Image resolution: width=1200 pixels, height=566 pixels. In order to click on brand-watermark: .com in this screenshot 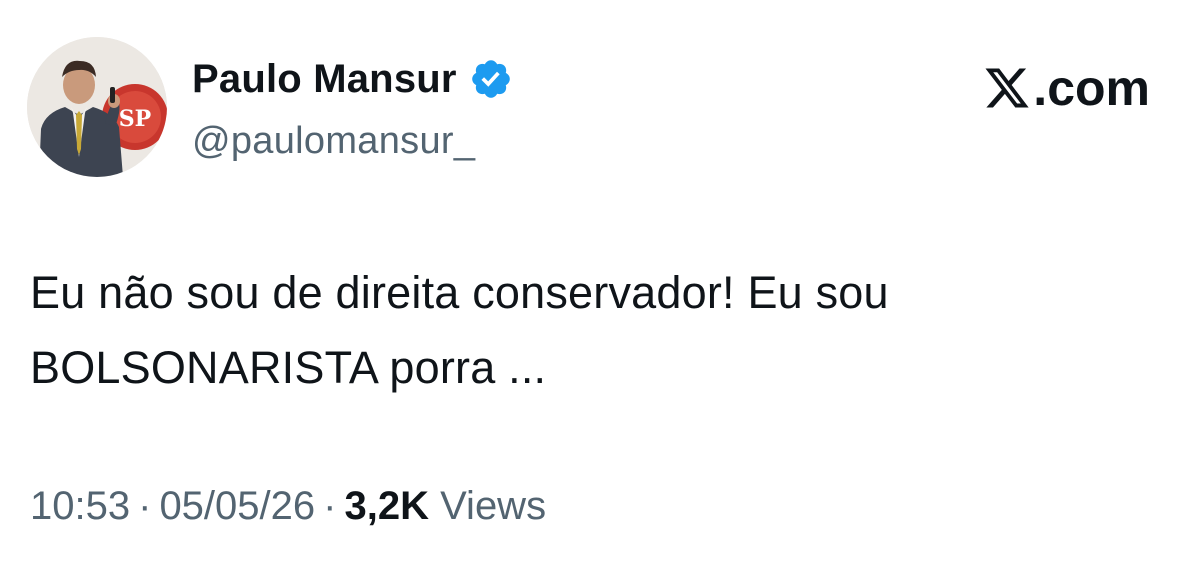, I will do `click(1066, 88)`.